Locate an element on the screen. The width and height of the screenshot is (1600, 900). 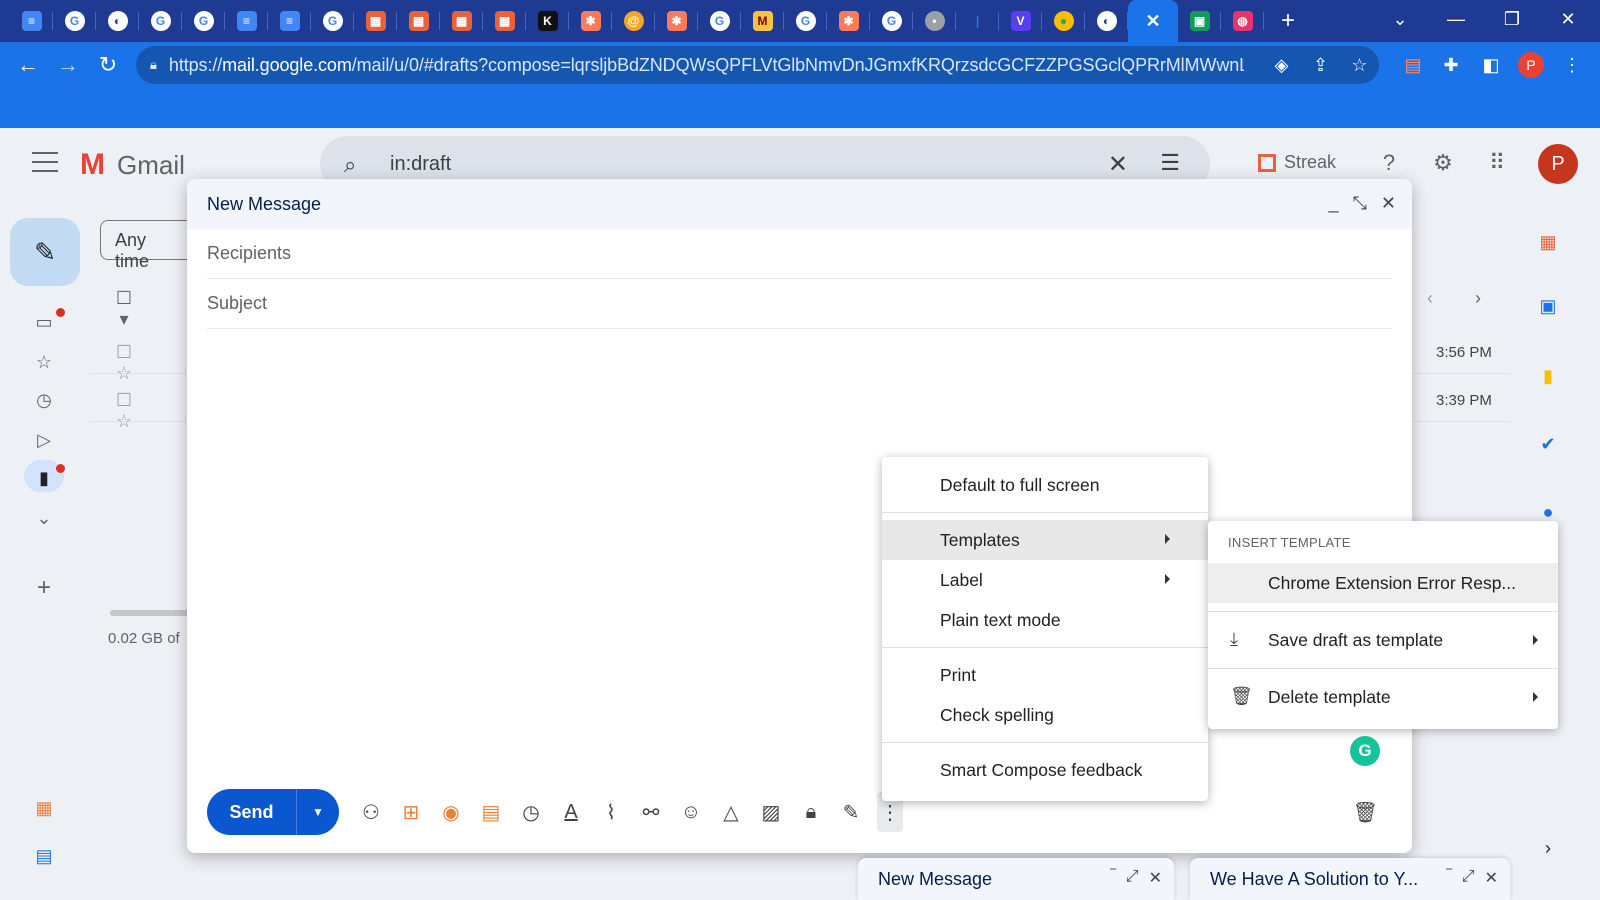
calendar-icon: ▣ is located at coordinates (1548, 306).